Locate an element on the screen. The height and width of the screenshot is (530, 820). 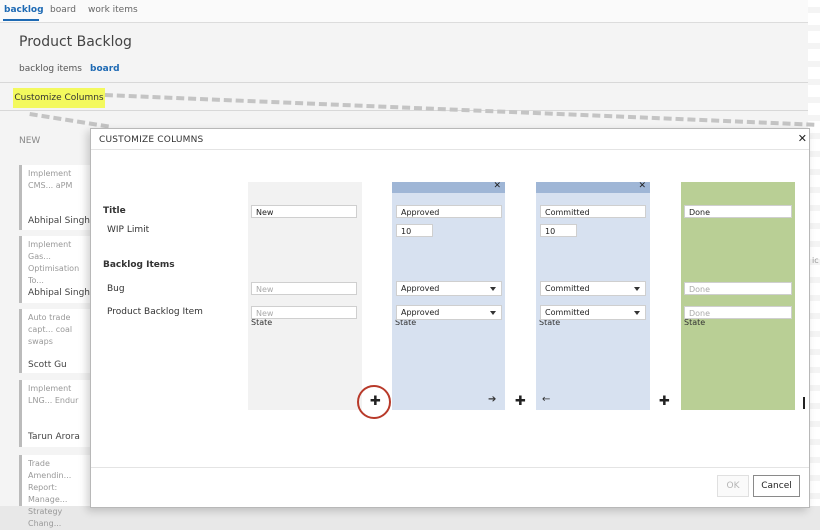
tab-work-items: work items is located at coordinates (113, 10).